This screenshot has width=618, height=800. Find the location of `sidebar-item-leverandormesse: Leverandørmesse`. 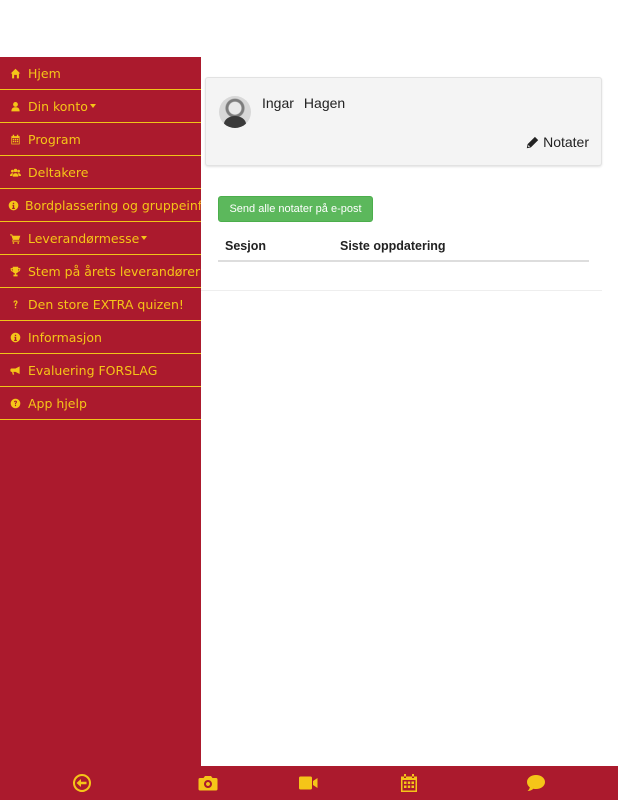

sidebar-item-leverandormesse: Leverandørmesse is located at coordinates (100, 238).